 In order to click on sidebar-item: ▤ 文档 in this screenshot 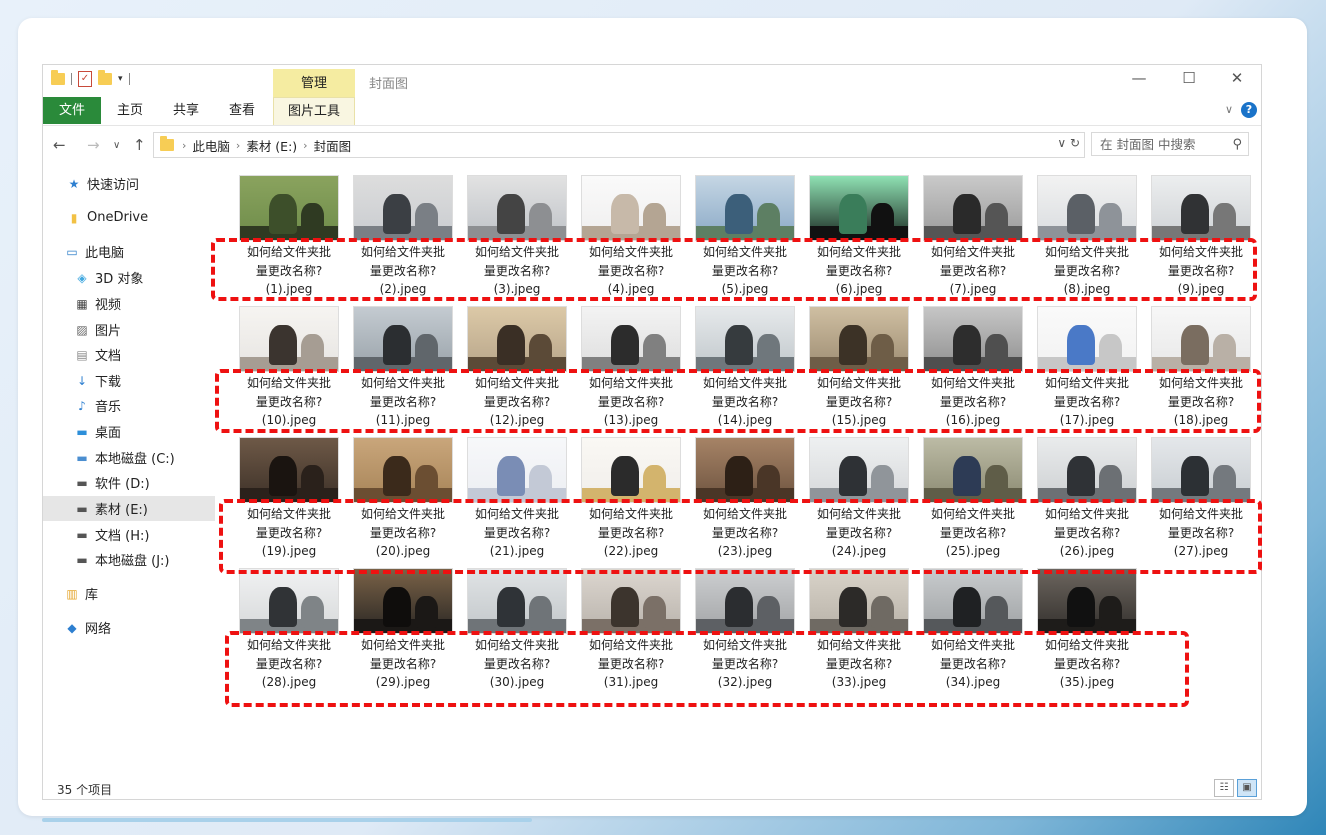, I will do `click(129, 354)`.